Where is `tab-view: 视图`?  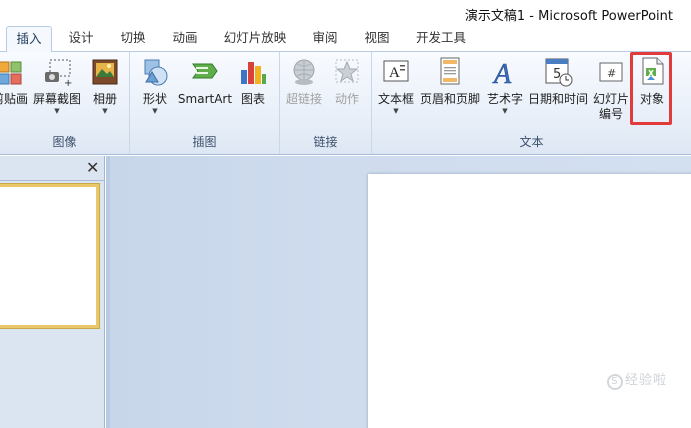
tab-view: 视图 is located at coordinates (377, 39).